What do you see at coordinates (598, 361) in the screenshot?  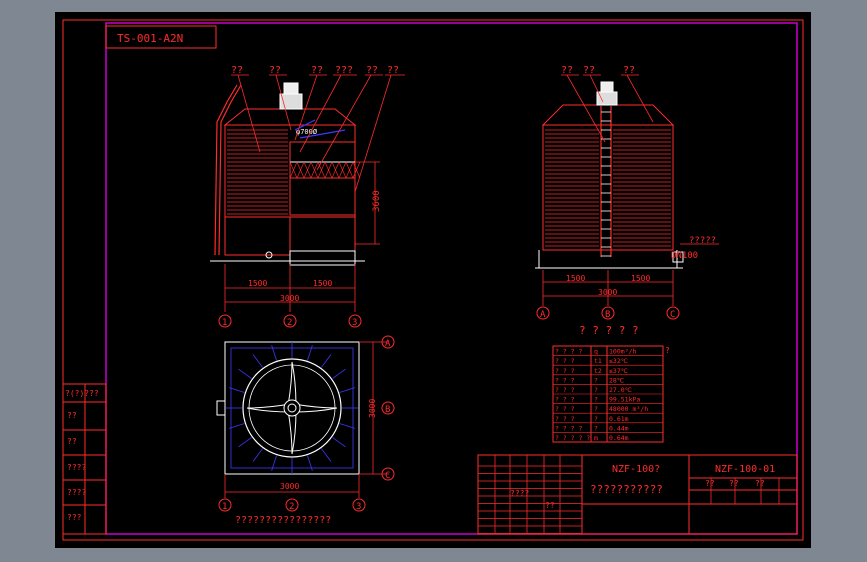 I see `spec-cell: t1` at bounding box center [598, 361].